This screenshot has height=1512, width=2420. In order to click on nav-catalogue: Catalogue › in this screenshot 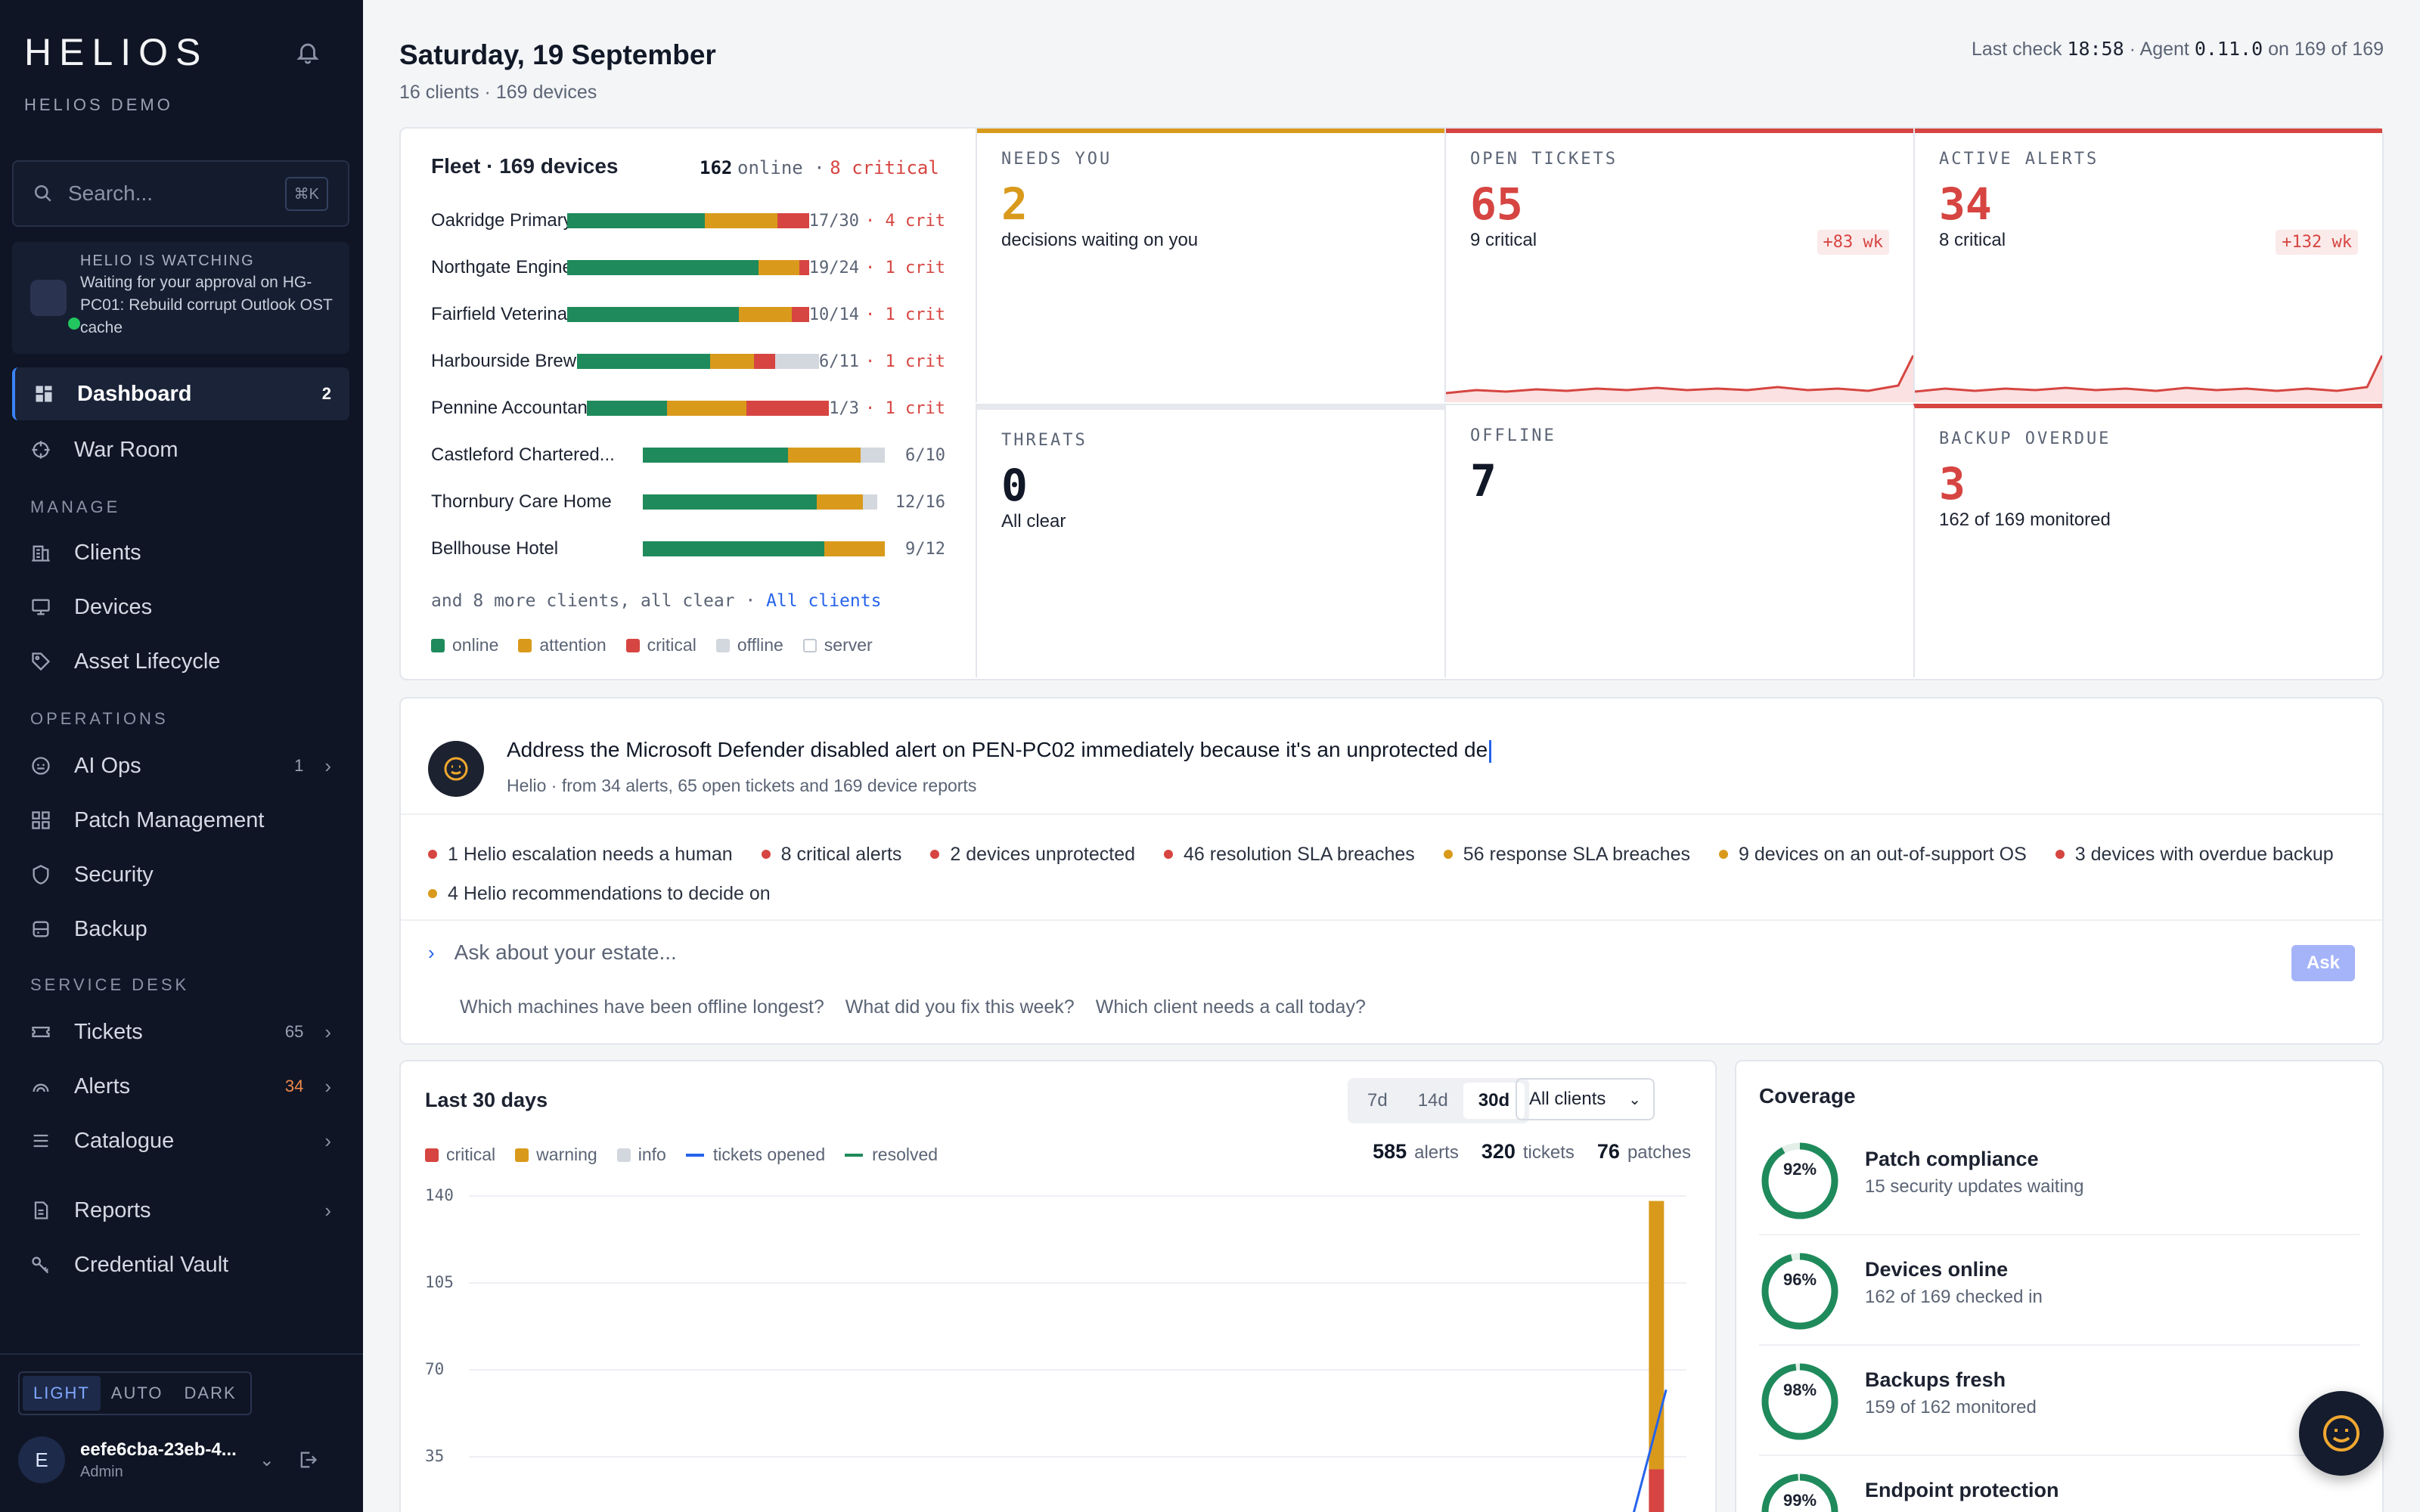, I will do `click(180, 1140)`.